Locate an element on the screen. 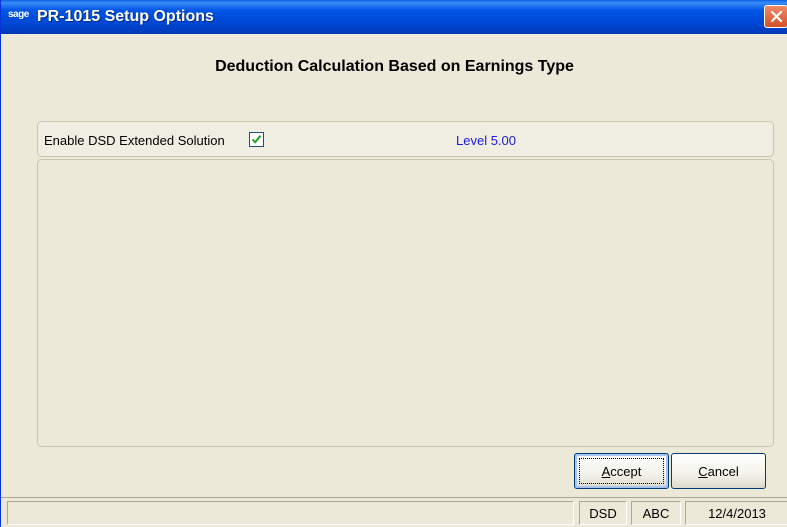 Image resolution: width=787 pixels, height=527 pixels. close-button is located at coordinates (775, 16).